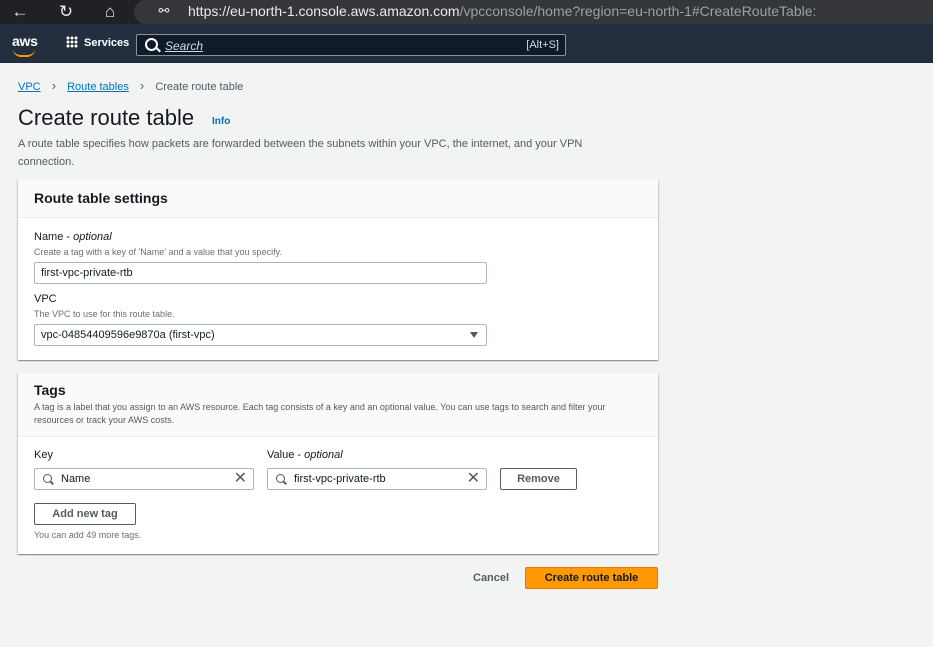 Image resolution: width=933 pixels, height=647 pixels. Describe the element at coordinates (24, 53) in the screenshot. I see `aws-logo-smile` at that location.